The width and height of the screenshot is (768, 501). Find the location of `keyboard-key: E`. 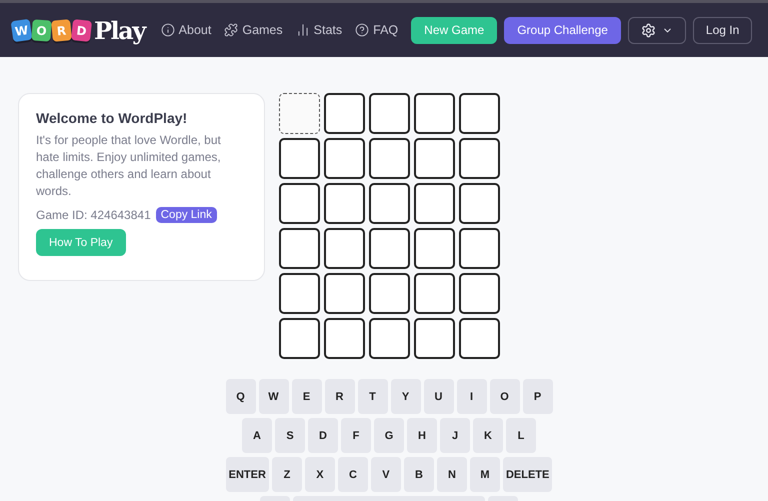

keyboard-key: E is located at coordinates (307, 396).